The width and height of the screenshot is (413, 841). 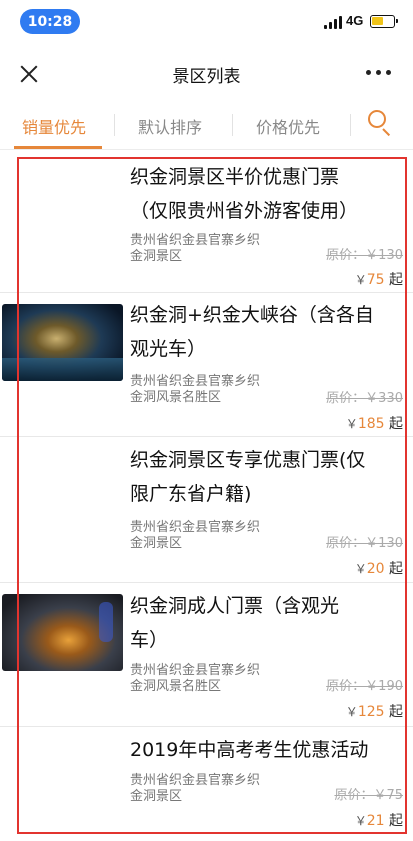 What do you see at coordinates (206, 77) in the screenshot?
I see `page-title: 景区列表` at bounding box center [206, 77].